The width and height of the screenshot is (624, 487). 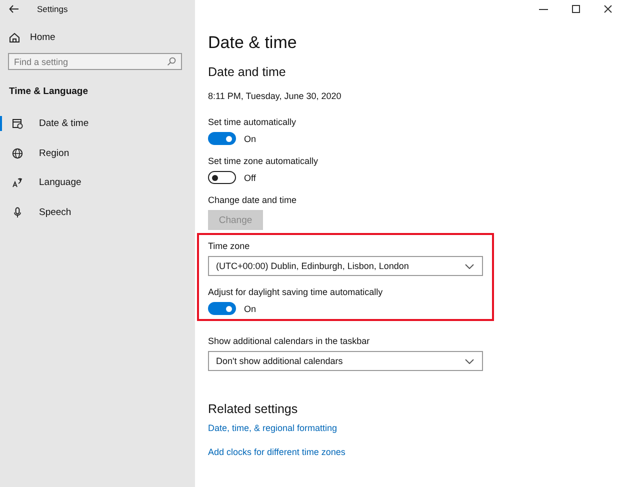 I want to click on section-title: Date and time, so click(x=247, y=72).